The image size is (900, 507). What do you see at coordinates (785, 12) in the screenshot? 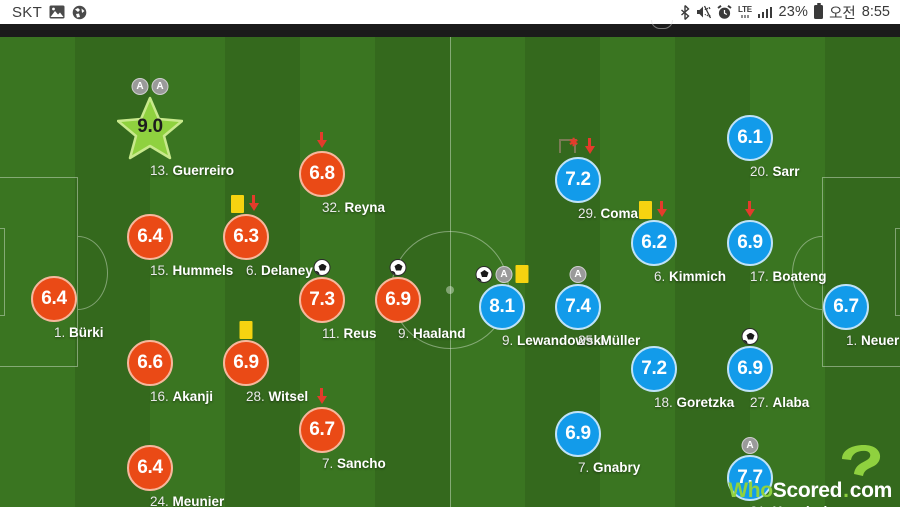
I see `status-bar-right: LTE 23% 오전 8:55` at bounding box center [785, 12].